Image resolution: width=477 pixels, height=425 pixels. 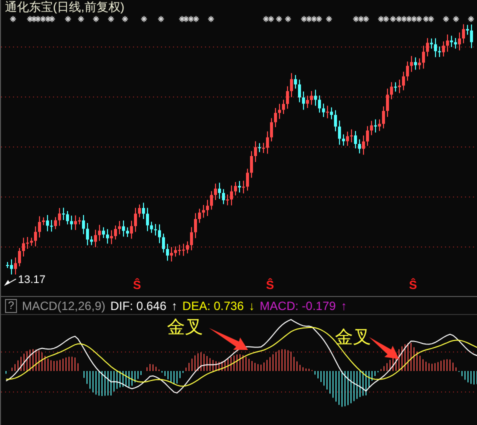 I want to click on trend-arrow-icon: ↓, so click(x=251, y=305).